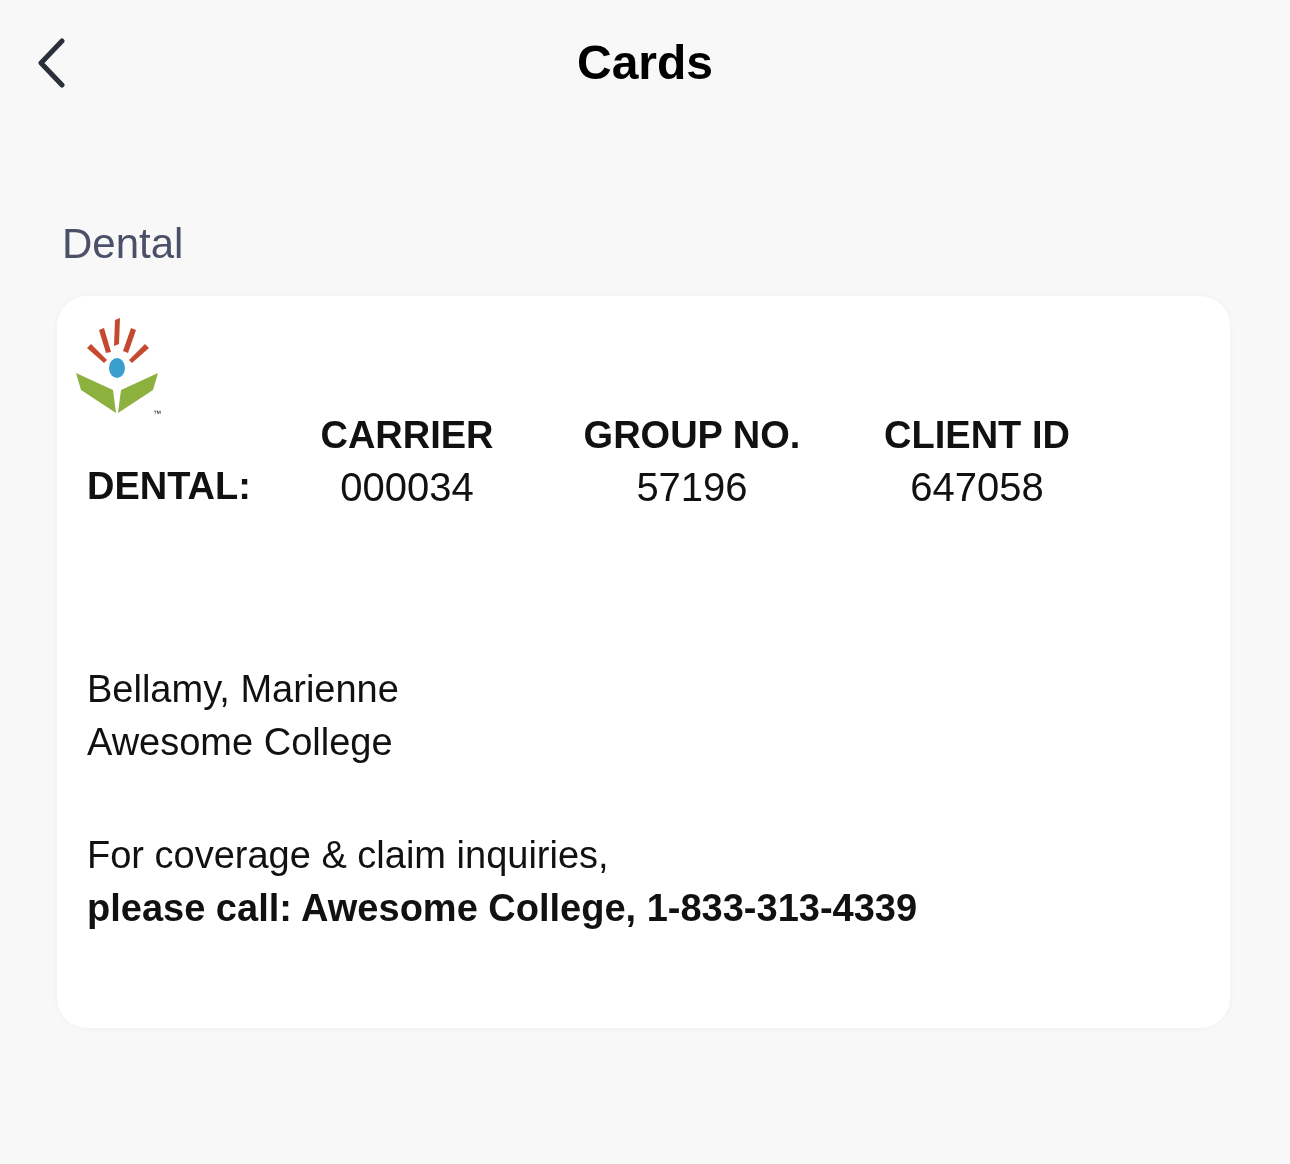 The width and height of the screenshot is (1290, 1164). Describe the element at coordinates (692, 435) in the screenshot. I see `field-label: GROUP NO.` at that location.